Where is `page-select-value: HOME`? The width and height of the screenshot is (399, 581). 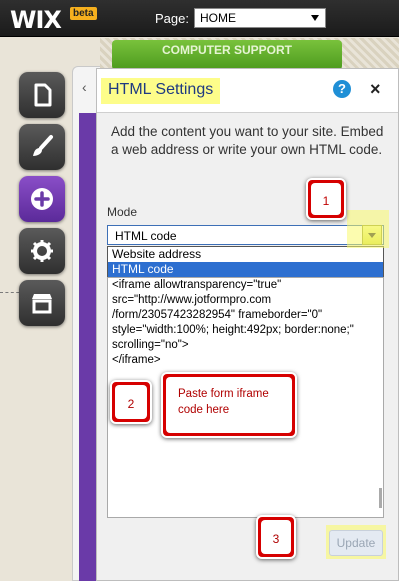 page-select-value: HOME is located at coordinates (218, 18).